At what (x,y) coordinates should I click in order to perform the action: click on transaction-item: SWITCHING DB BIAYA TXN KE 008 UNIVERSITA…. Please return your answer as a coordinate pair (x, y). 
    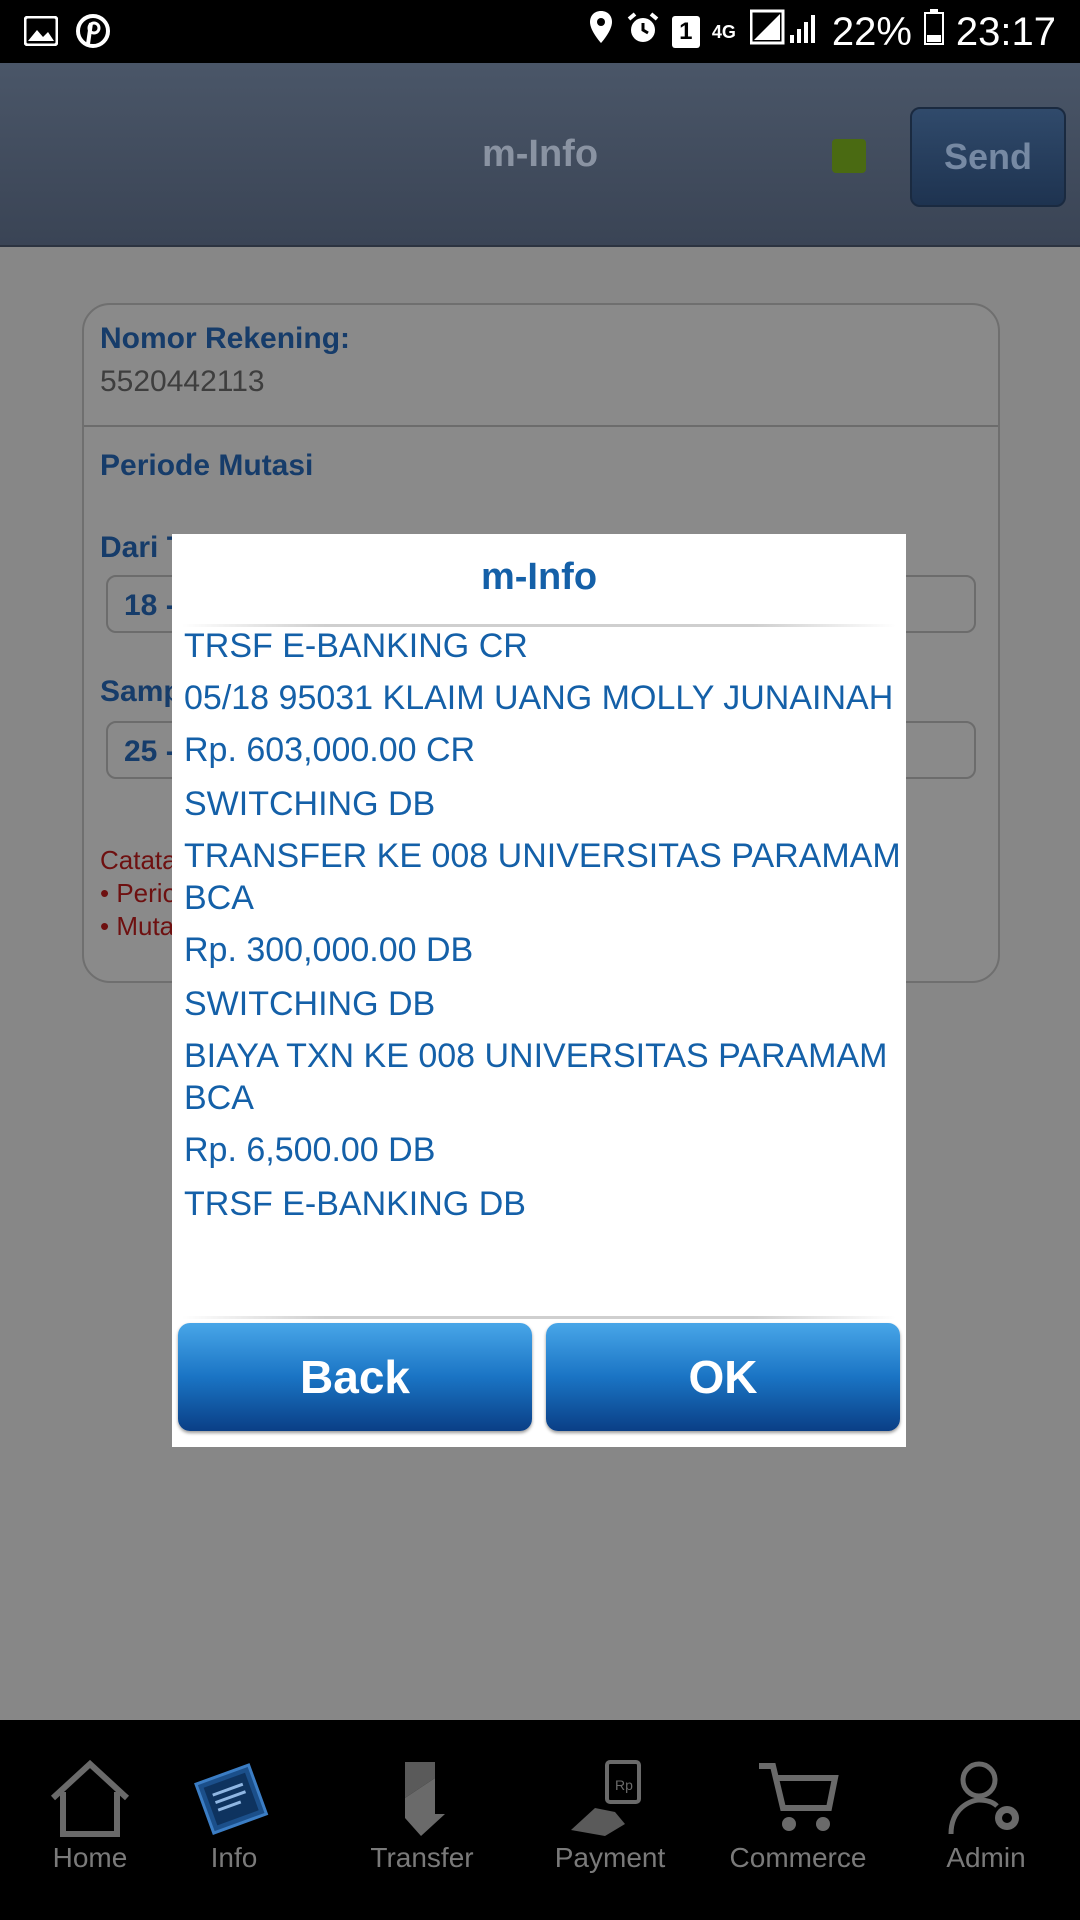
    Looking at the image, I should click on (545, 1077).